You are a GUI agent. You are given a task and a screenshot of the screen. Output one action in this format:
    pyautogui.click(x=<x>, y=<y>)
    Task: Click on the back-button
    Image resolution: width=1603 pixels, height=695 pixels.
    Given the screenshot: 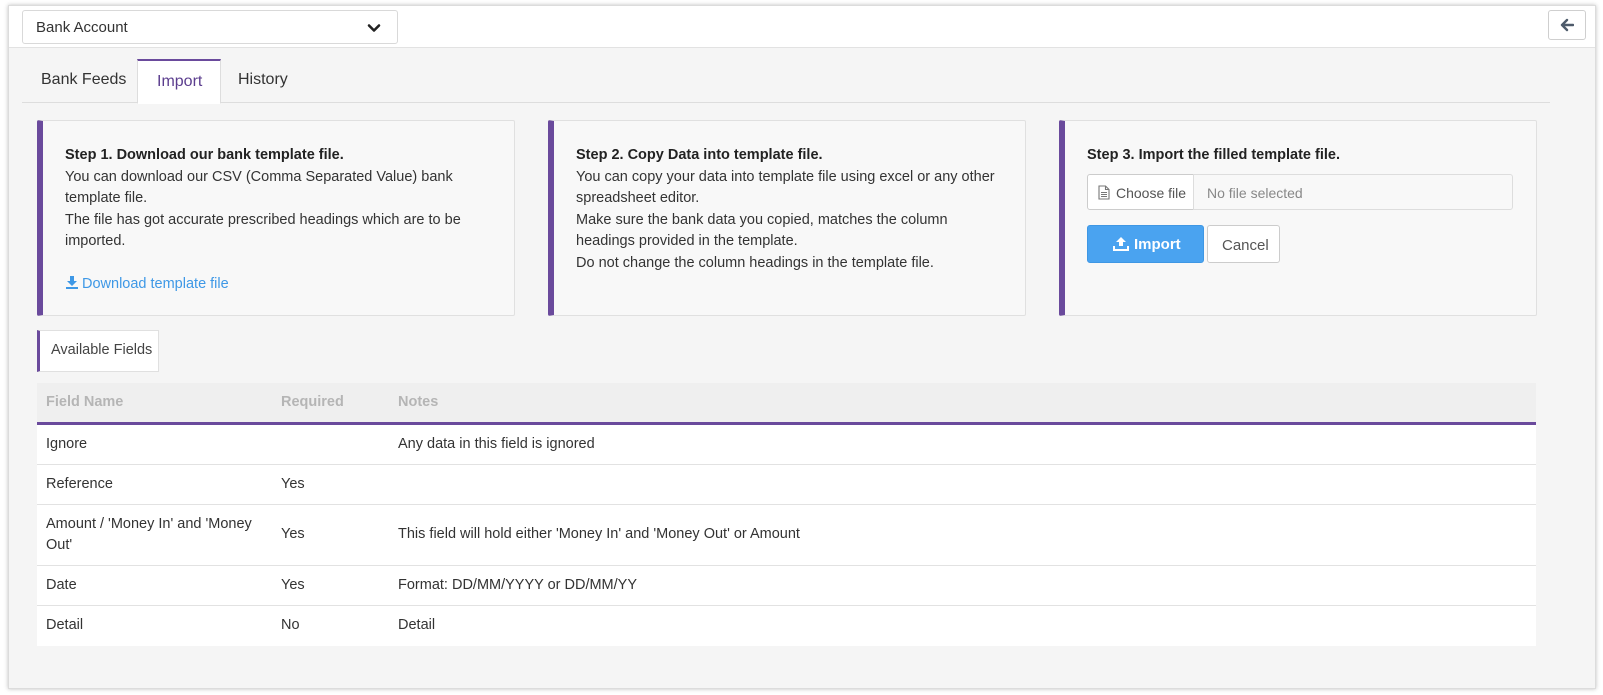 What is the action you would take?
    pyautogui.click(x=1567, y=25)
    